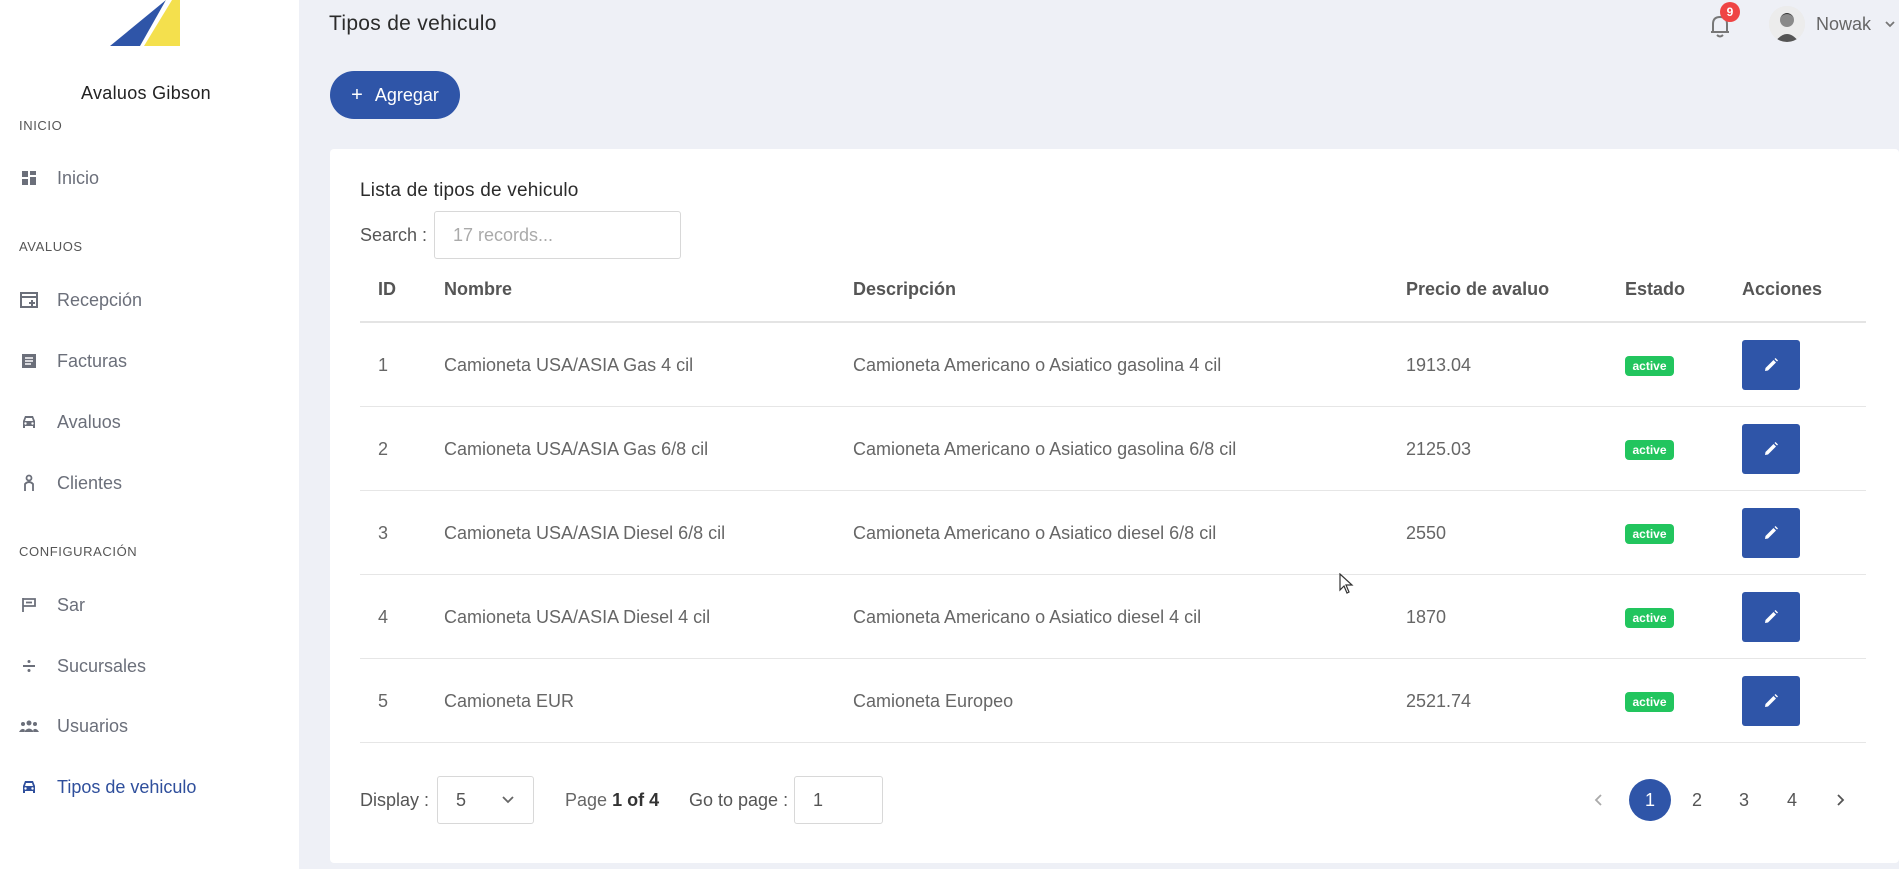  I want to click on cell-precio: 2521.74, so click(1439, 701).